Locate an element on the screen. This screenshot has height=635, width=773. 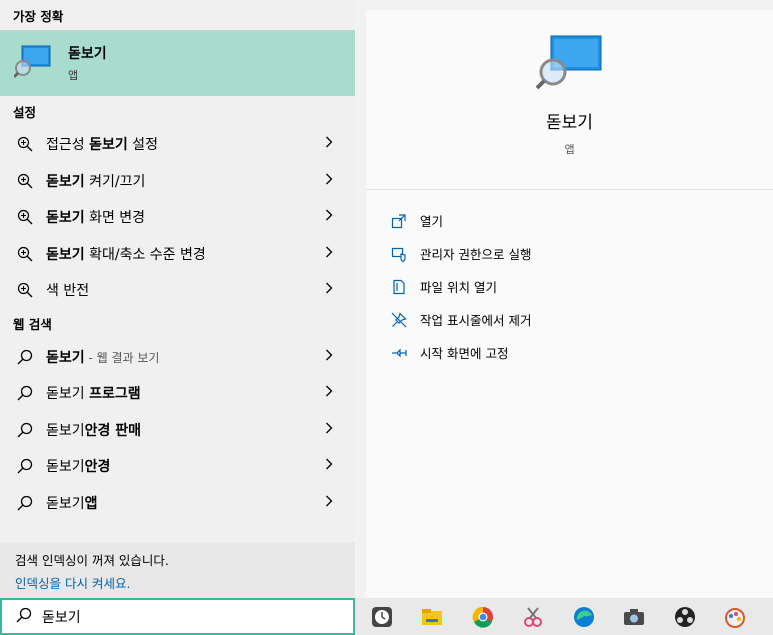
best-match-item: 돋보기 앱 is located at coordinates (177, 63).